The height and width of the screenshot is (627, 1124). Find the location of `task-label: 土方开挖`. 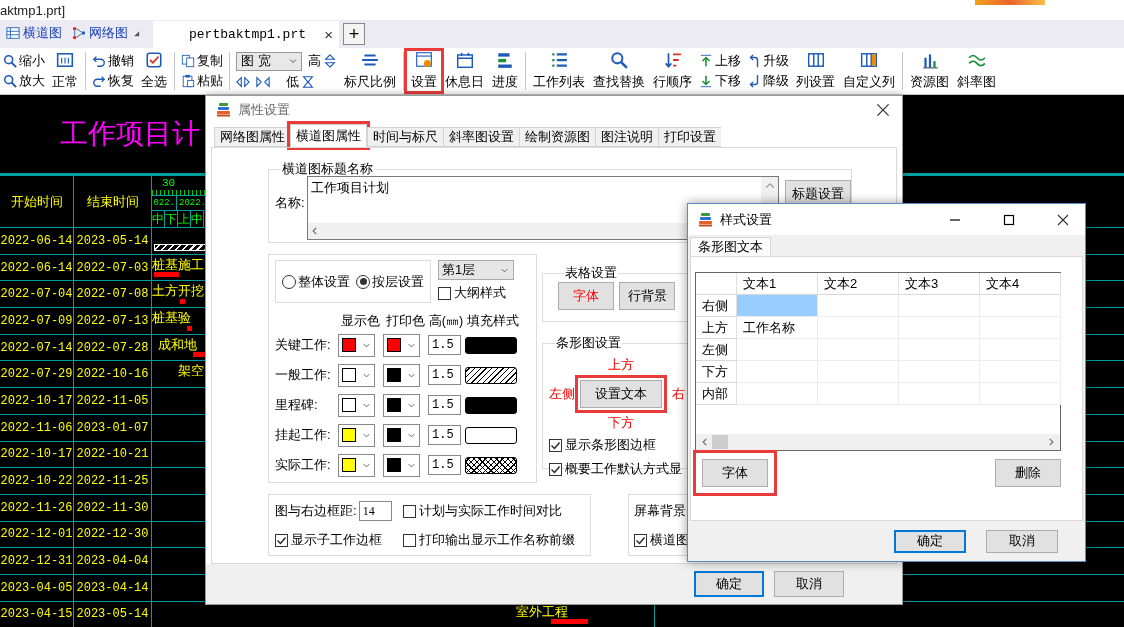

task-label: 土方开挖 is located at coordinates (178, 291).